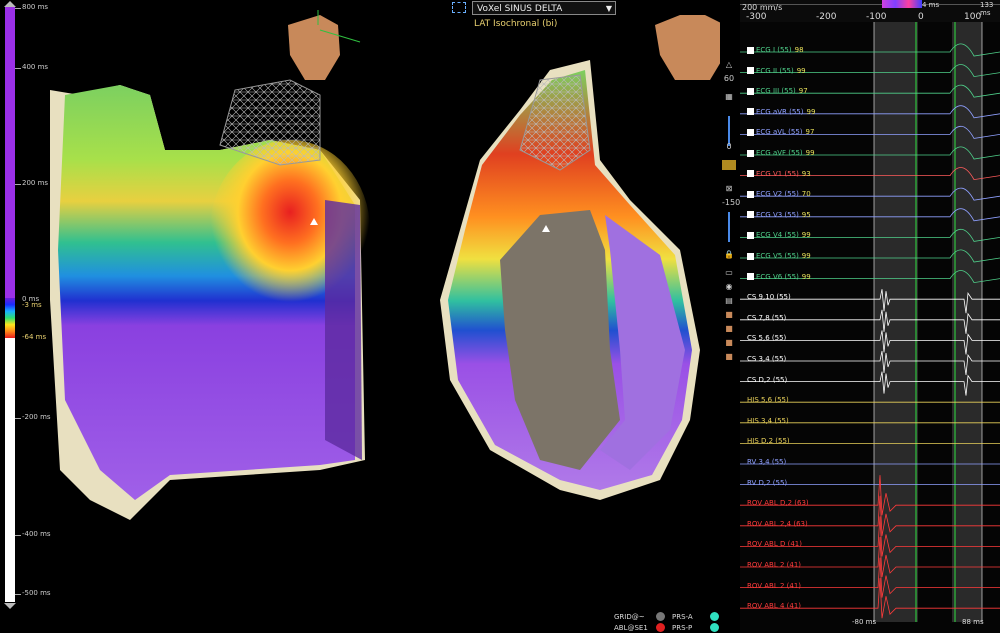  I want to click on sweep-speed: 200 mm/s, so click(762, 7).